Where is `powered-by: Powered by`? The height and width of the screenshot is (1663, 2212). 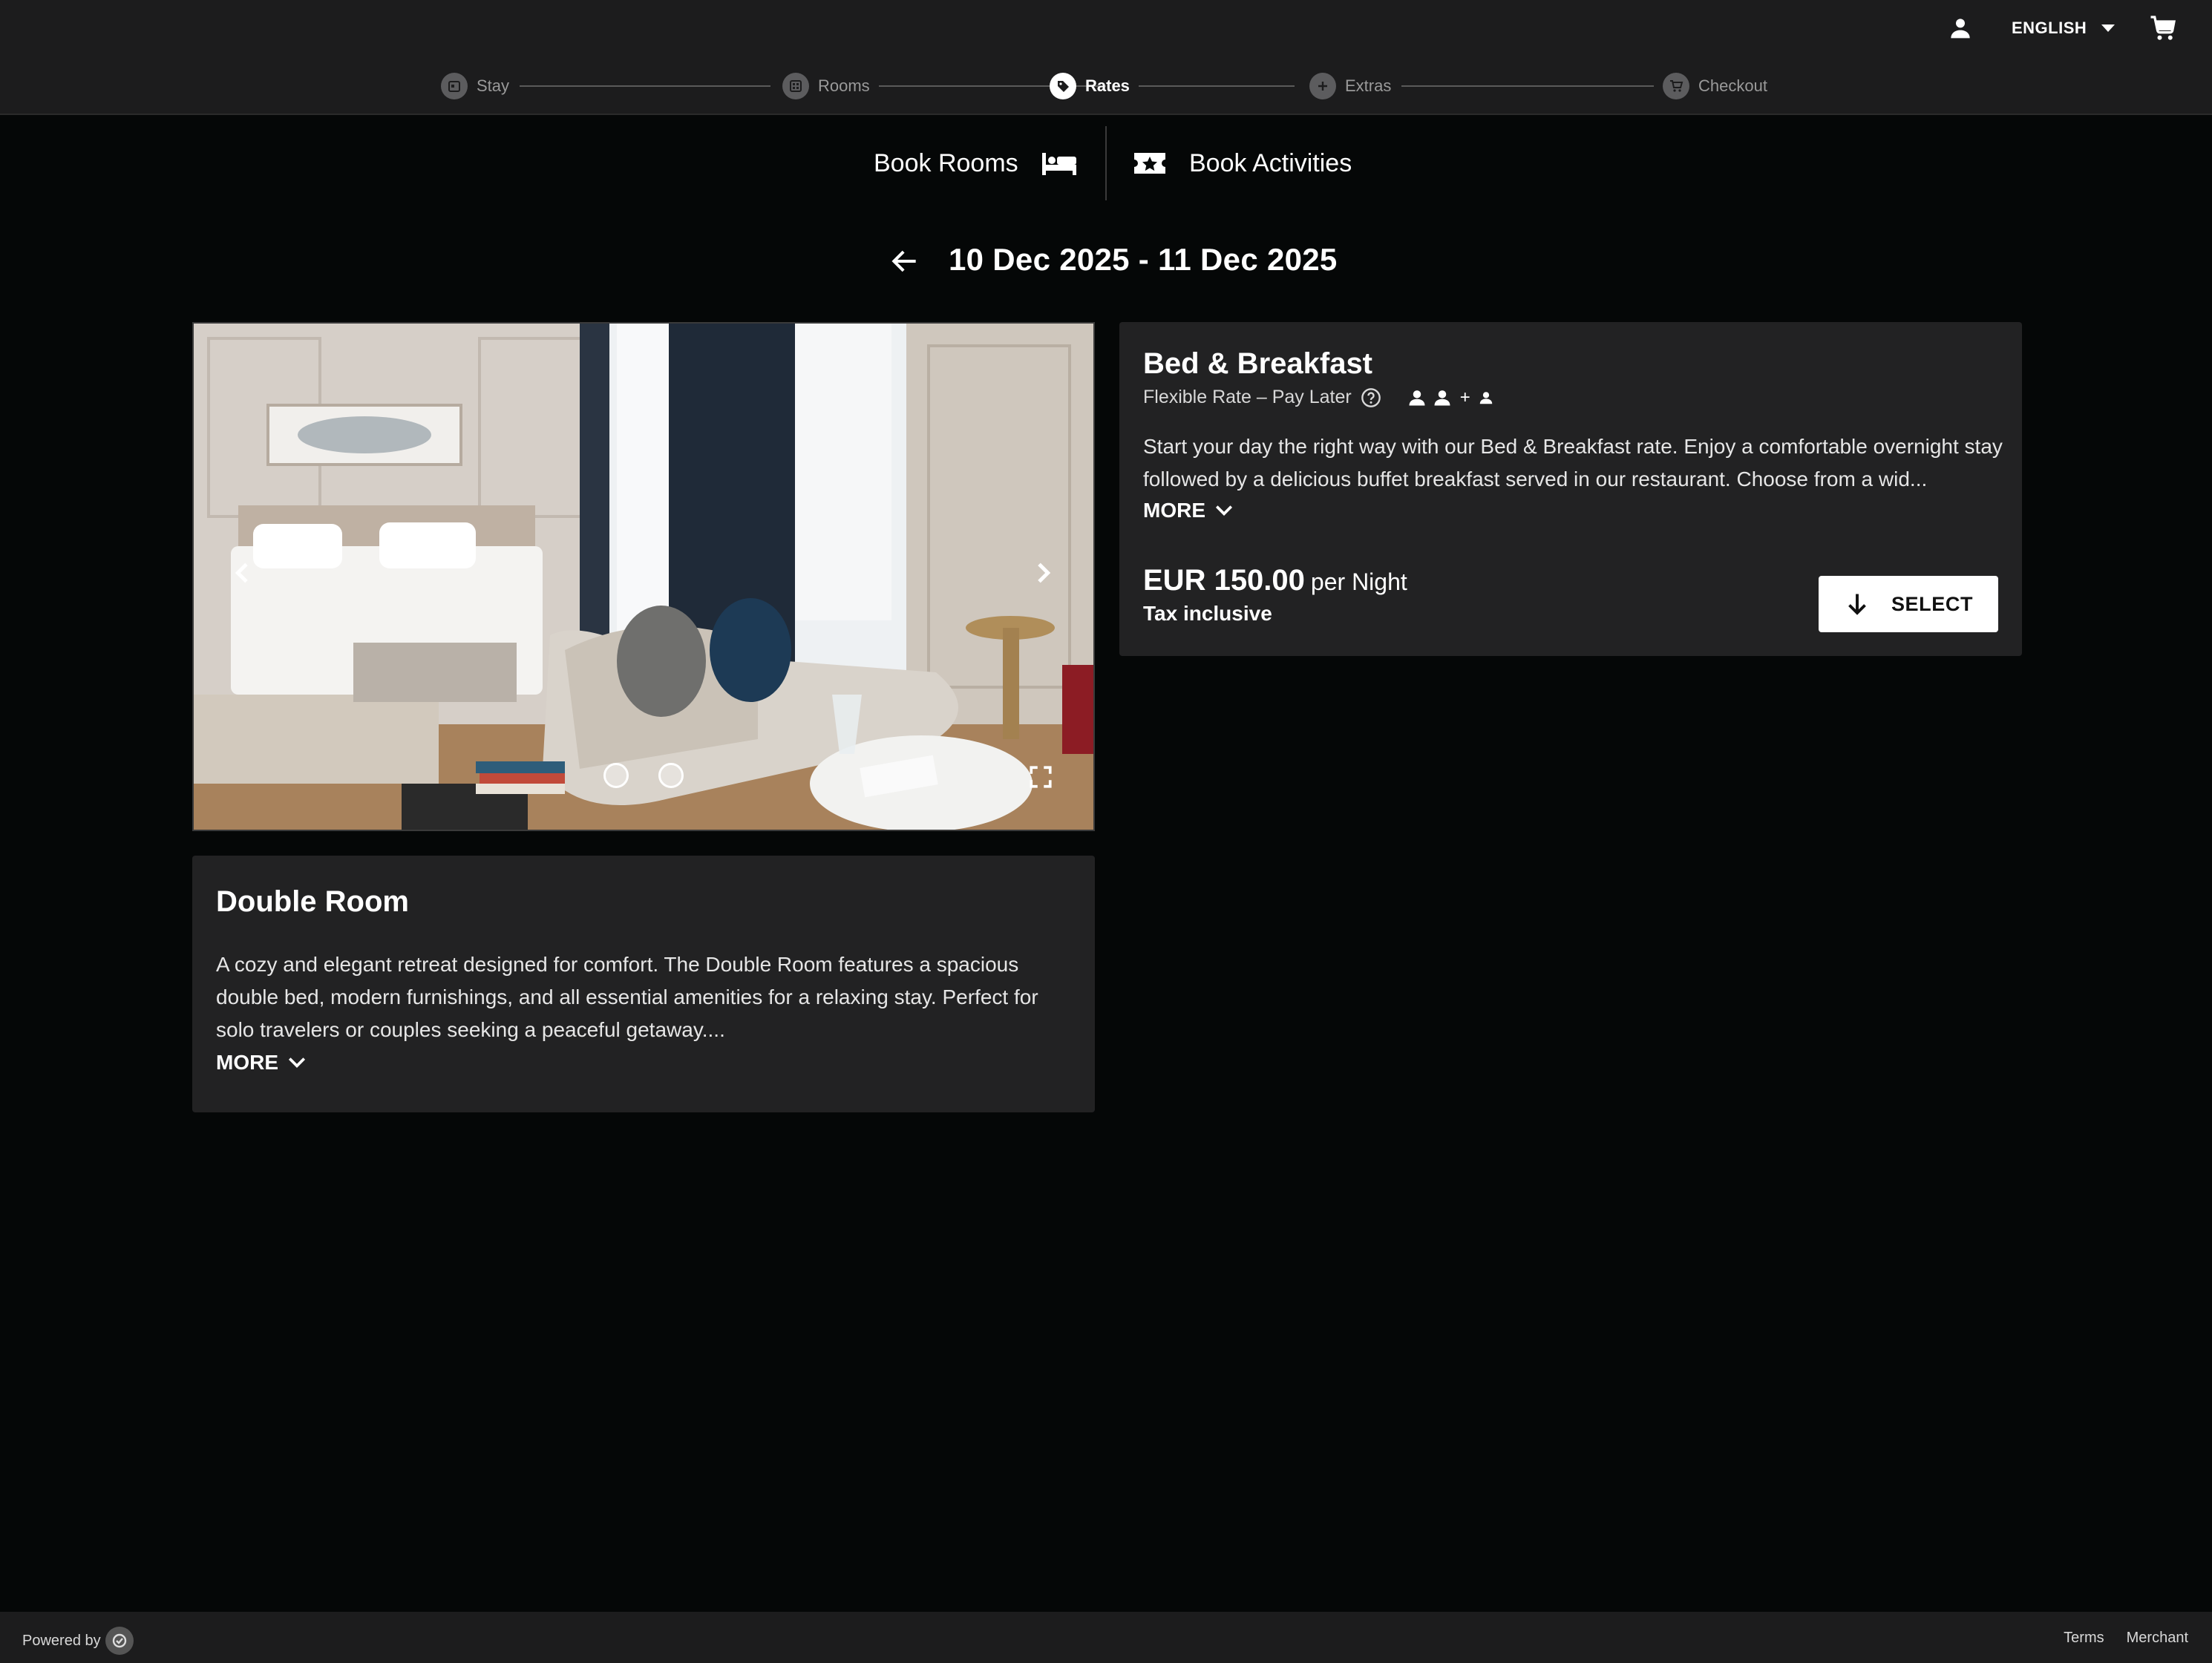 powered-by: Powered by is located at coordinates (78, 1641).